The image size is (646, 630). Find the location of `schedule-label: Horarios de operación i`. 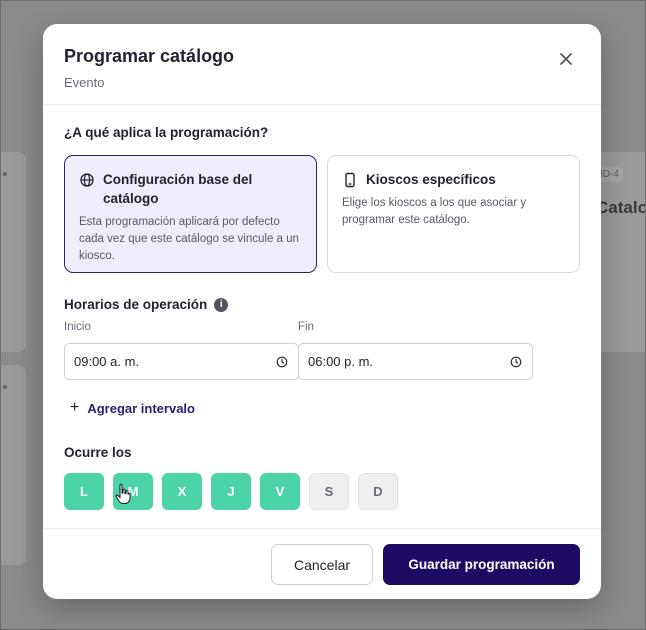

schedule-label: Horarios de operación i is located at coordinates (146, 304).